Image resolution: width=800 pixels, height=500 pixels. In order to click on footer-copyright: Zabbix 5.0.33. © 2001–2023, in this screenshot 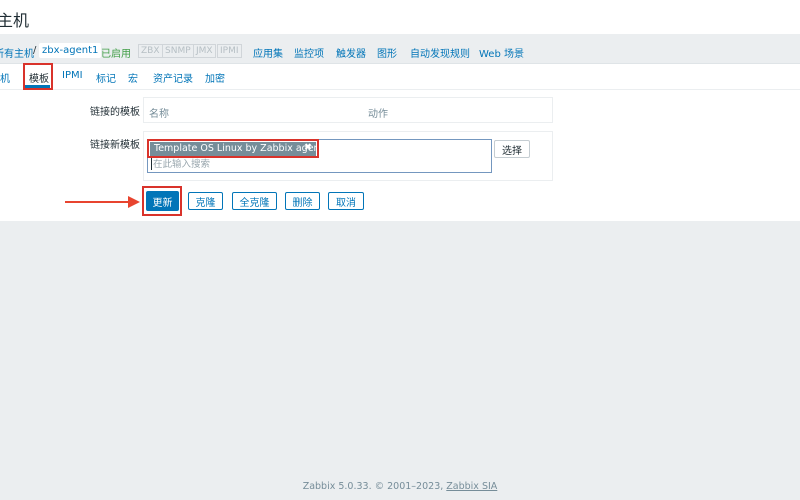, I will do `click(374, 486)`.